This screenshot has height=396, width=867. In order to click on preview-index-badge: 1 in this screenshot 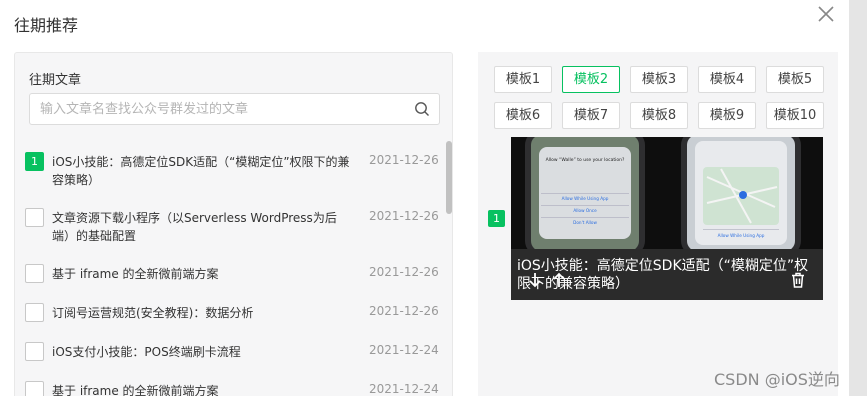, I will do `click(496, 218)`.